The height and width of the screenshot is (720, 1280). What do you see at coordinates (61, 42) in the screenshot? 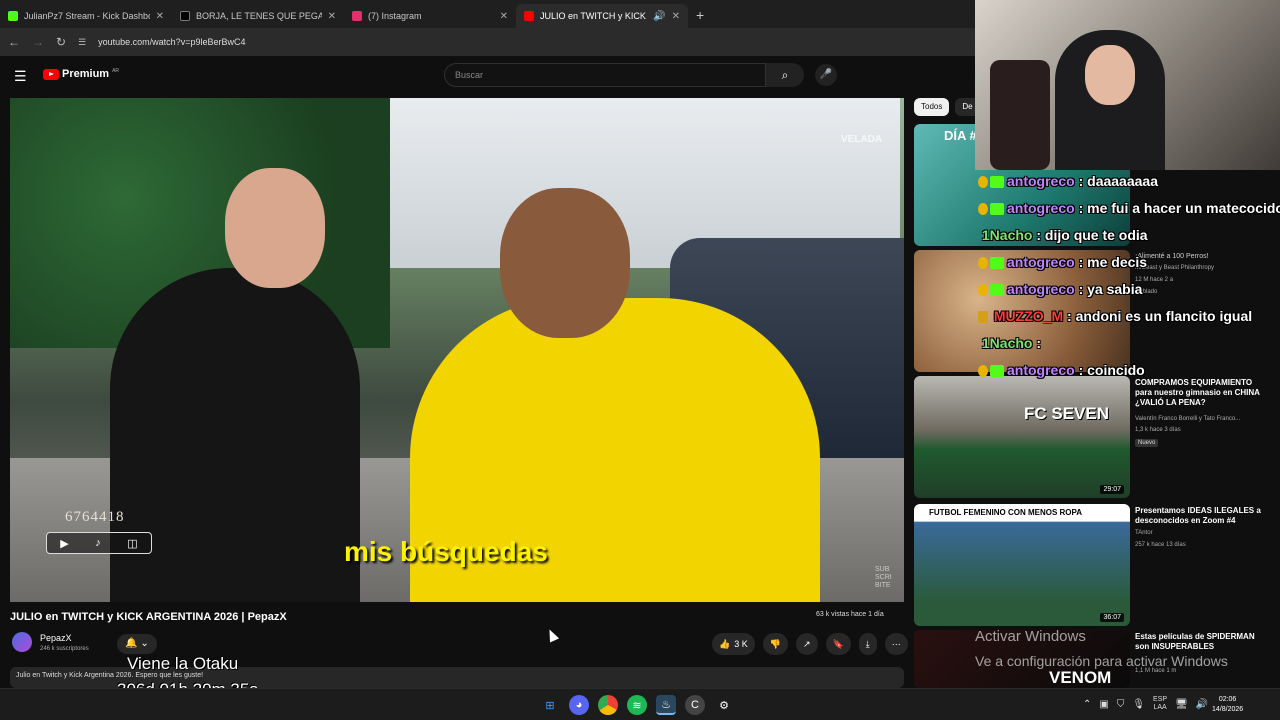
I see `reload-icon: ↻` at bounding box center [61, 42].